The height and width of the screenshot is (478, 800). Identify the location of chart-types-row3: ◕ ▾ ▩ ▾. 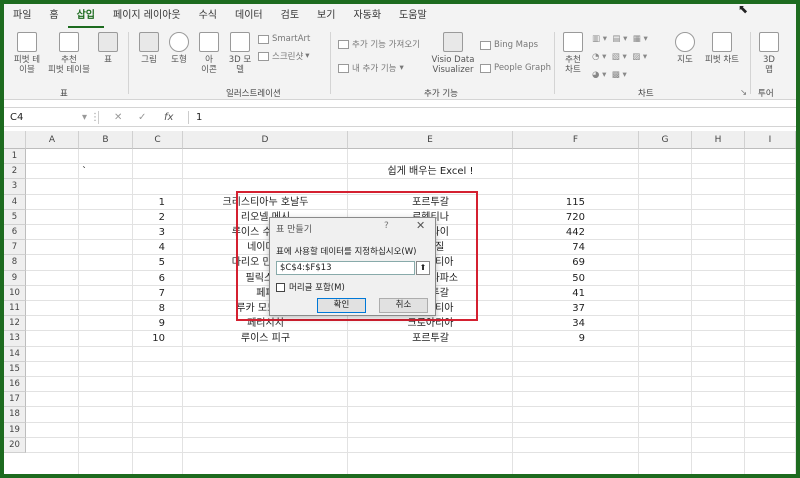
(609, 75).